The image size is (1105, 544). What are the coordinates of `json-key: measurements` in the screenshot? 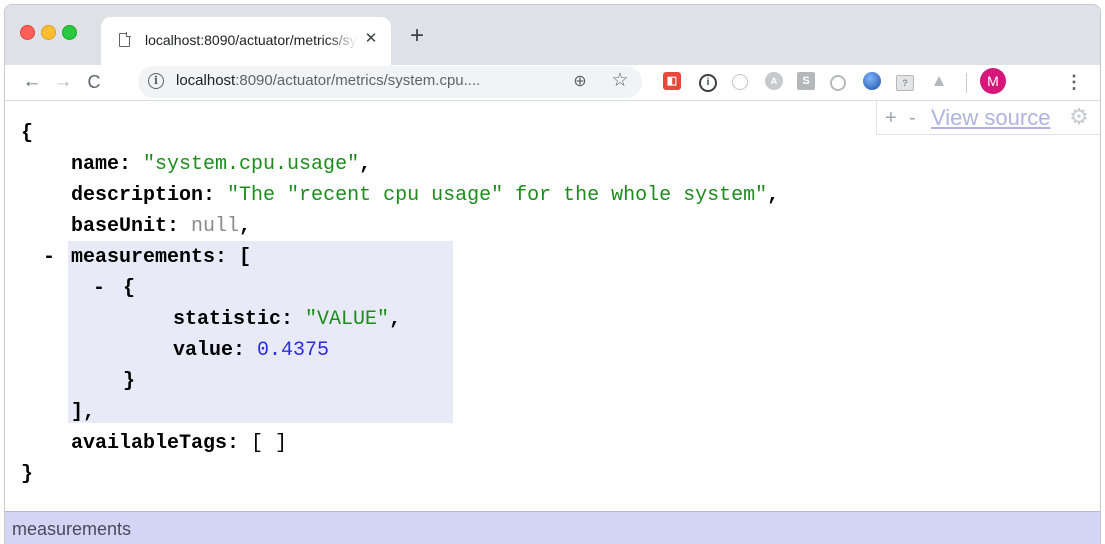 It's located at (143, 257).